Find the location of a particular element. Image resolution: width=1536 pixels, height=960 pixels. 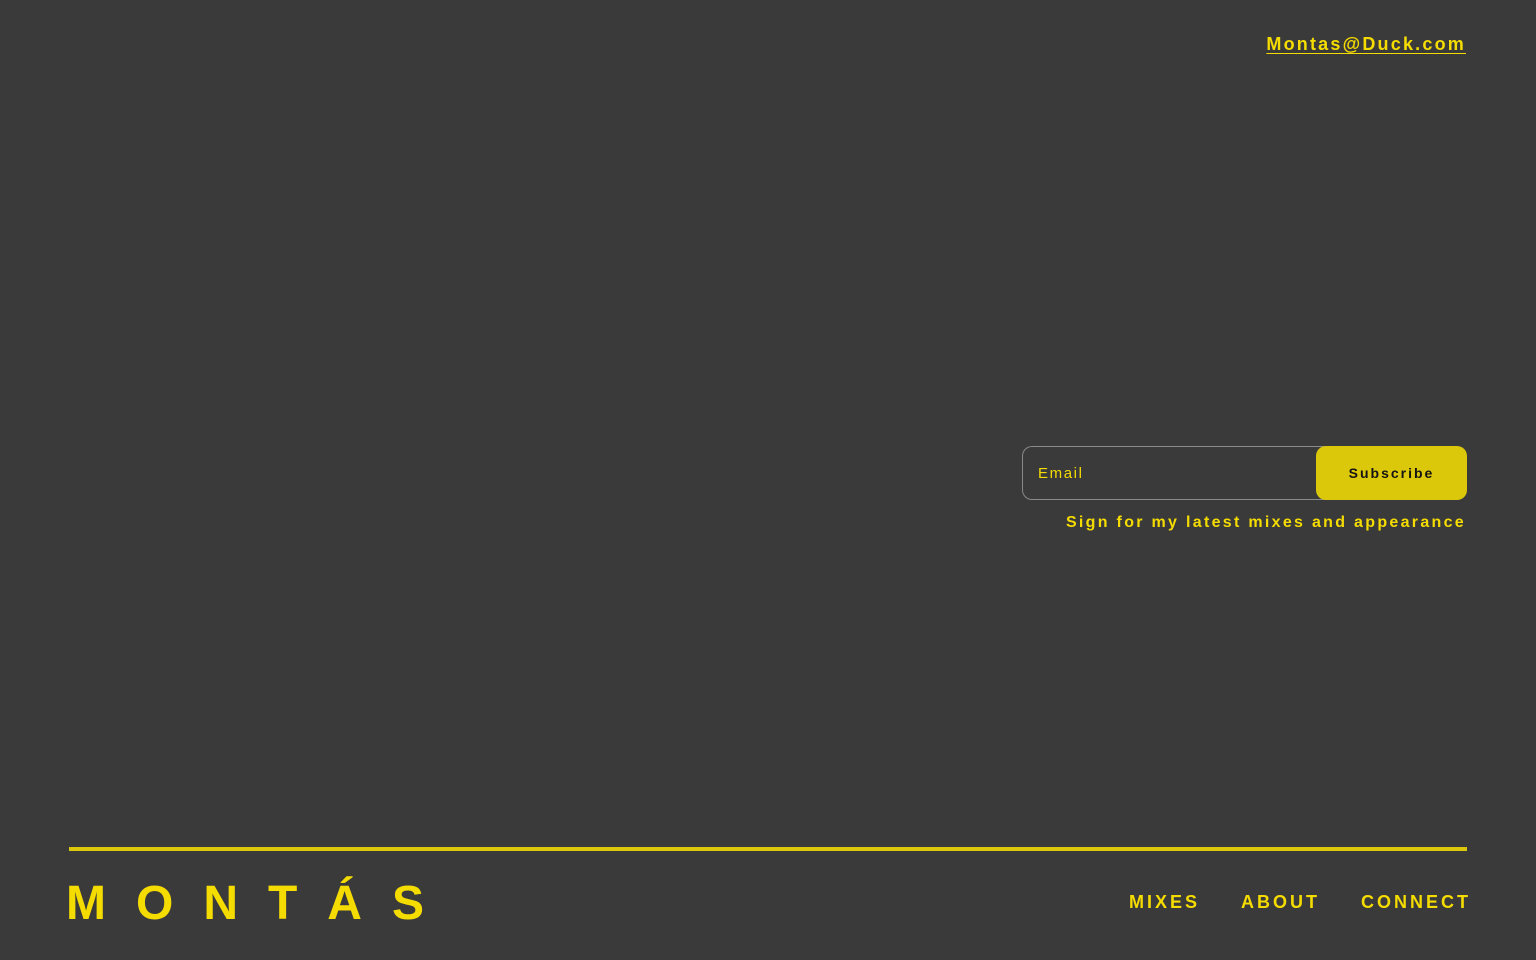

footer-divider is located at coordinates (768, 849).